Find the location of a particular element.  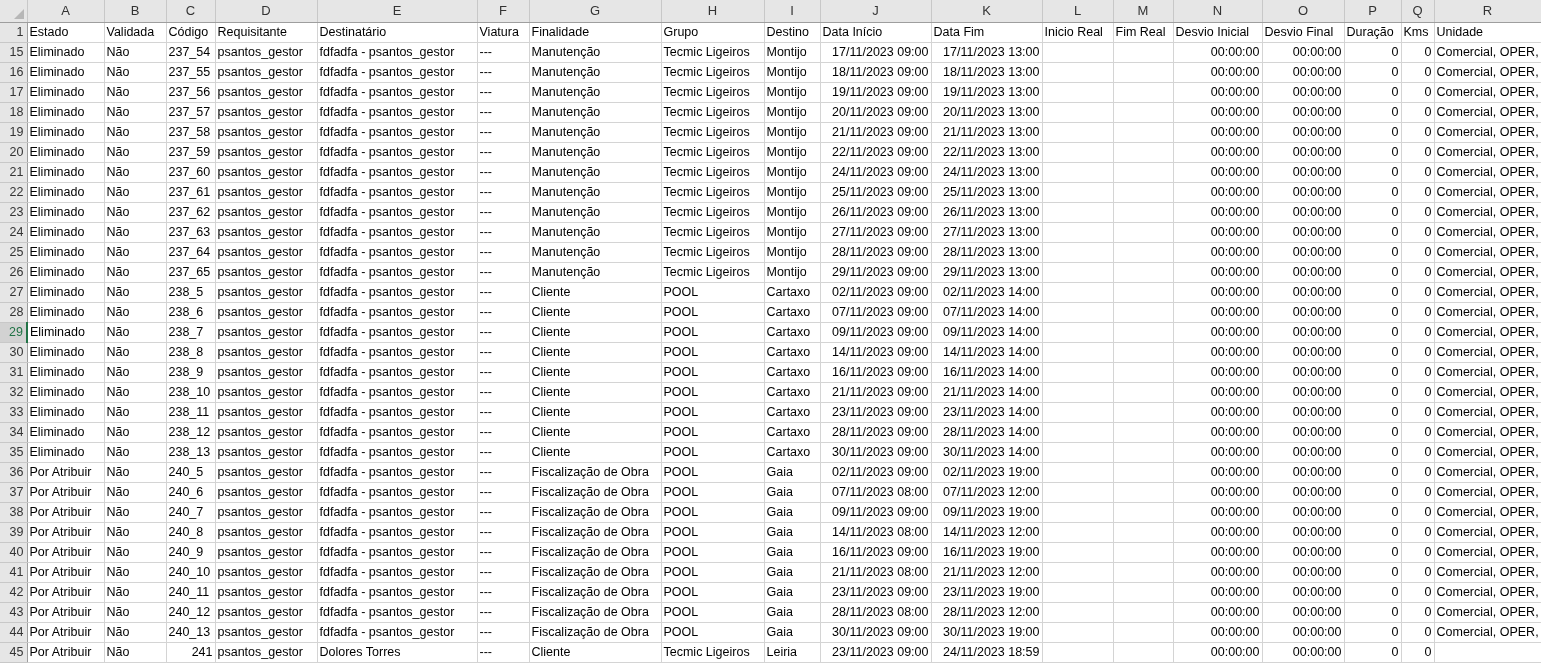

table-cell: 30/11/2023 09:00 is located at coordinates (880, 632).